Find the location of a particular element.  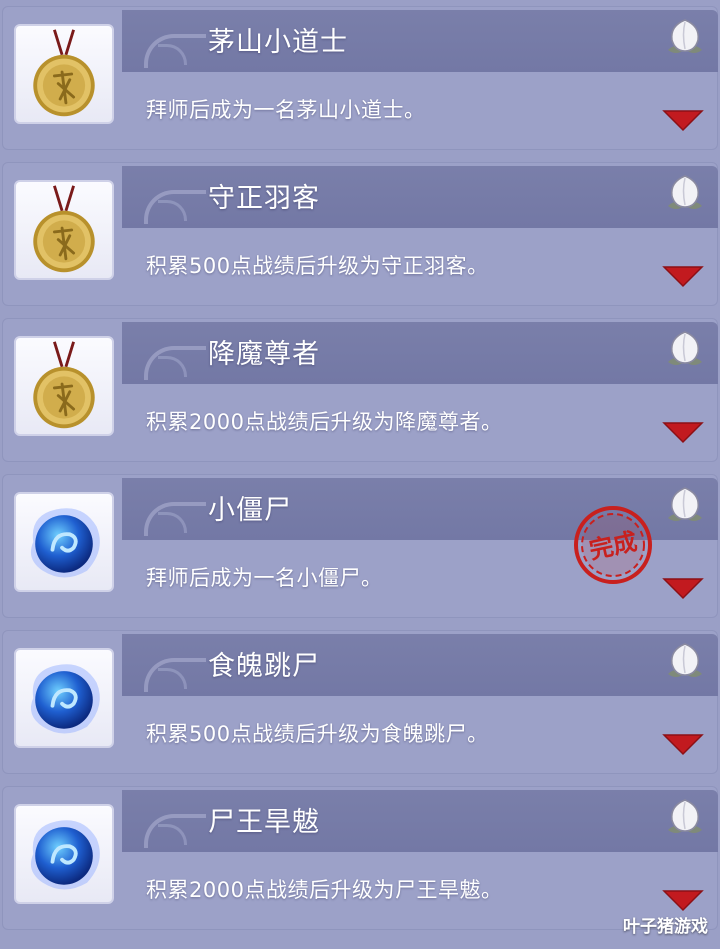

rank-title: 尸王旱魃 is located at coordinates (264, 822).